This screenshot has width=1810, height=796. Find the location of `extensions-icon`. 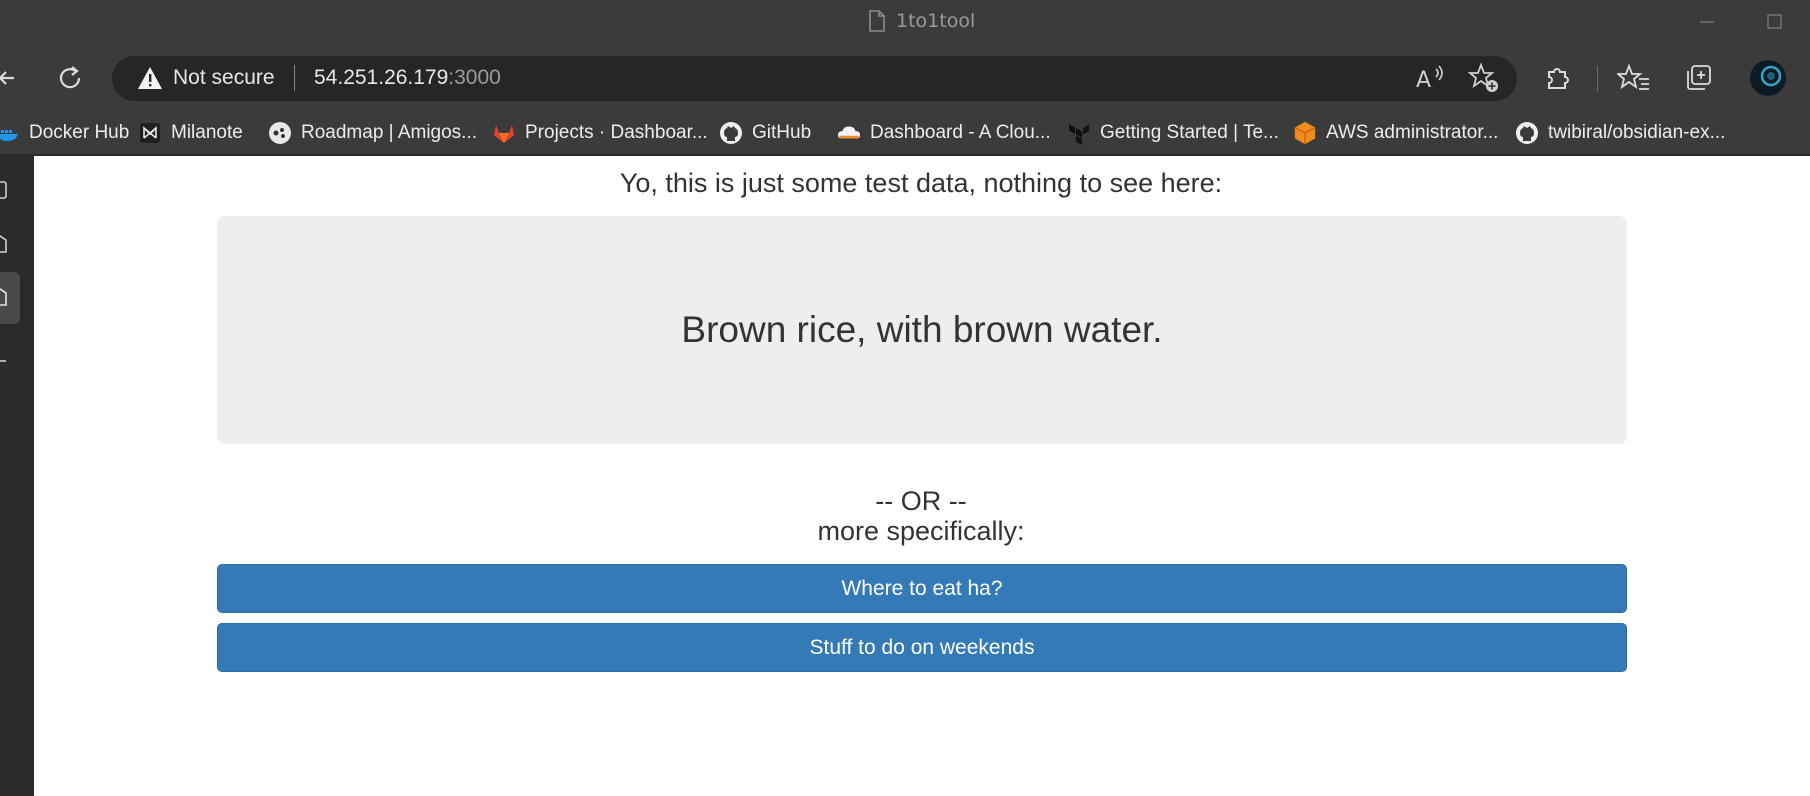

extensions-icon is located at coordinates (1559, 78).